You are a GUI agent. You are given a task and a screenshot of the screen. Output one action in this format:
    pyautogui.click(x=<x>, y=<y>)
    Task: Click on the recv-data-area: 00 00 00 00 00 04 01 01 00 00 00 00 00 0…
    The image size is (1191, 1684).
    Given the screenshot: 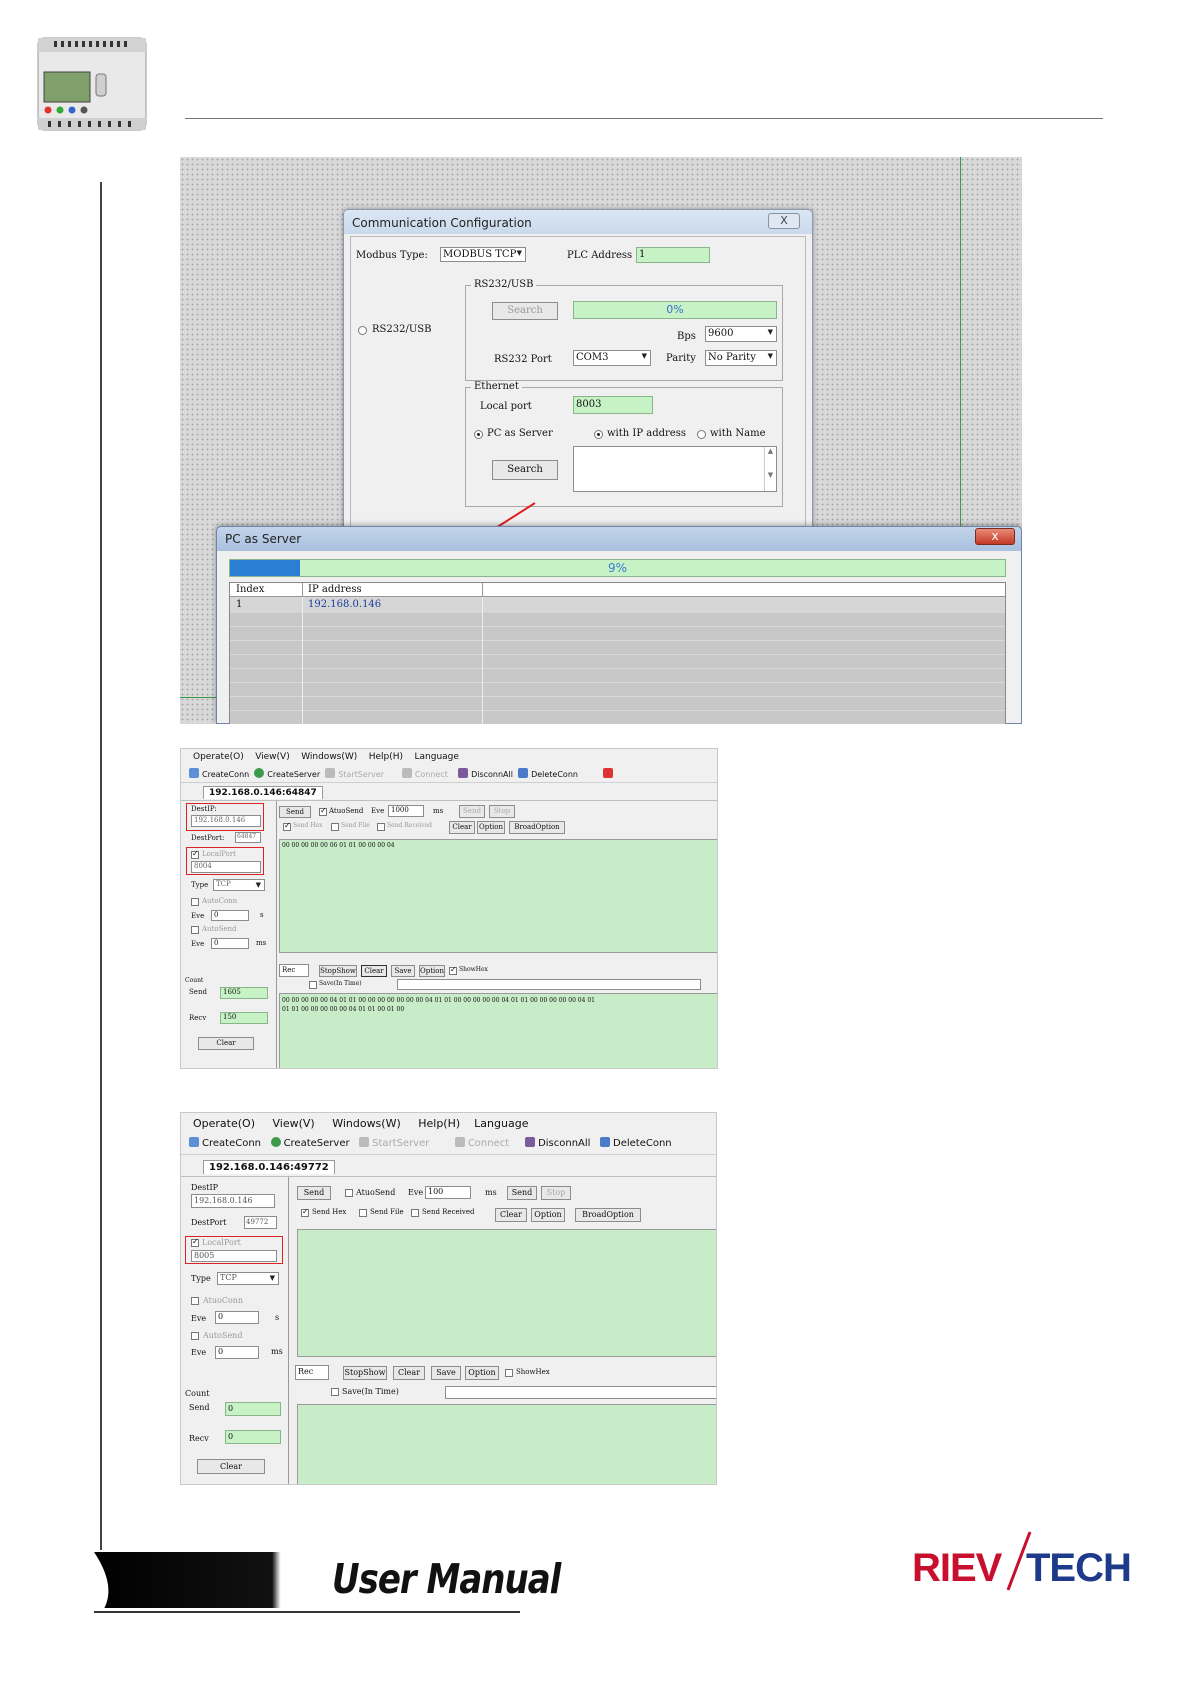 What is the action you would take?
    pyautogui.click(x=498, y=1030)
    